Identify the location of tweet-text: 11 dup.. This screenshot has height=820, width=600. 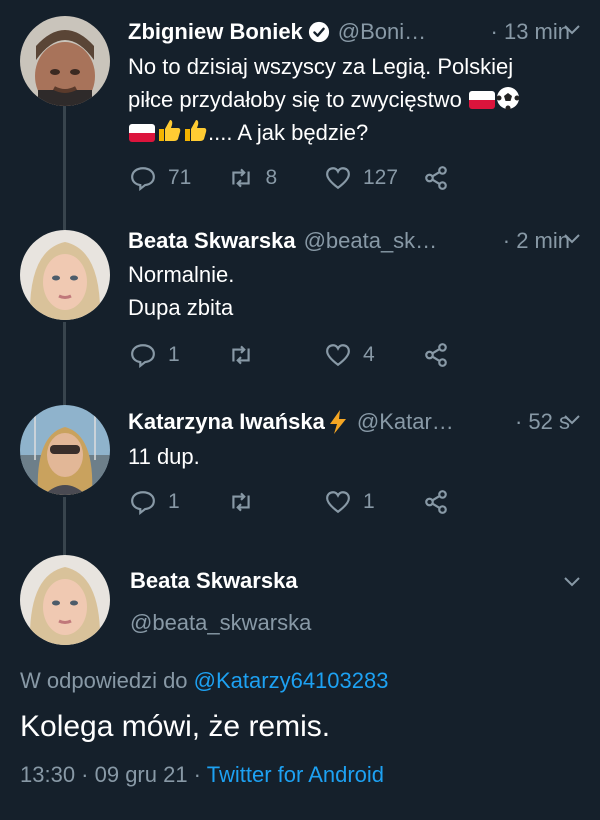
(354, 456).